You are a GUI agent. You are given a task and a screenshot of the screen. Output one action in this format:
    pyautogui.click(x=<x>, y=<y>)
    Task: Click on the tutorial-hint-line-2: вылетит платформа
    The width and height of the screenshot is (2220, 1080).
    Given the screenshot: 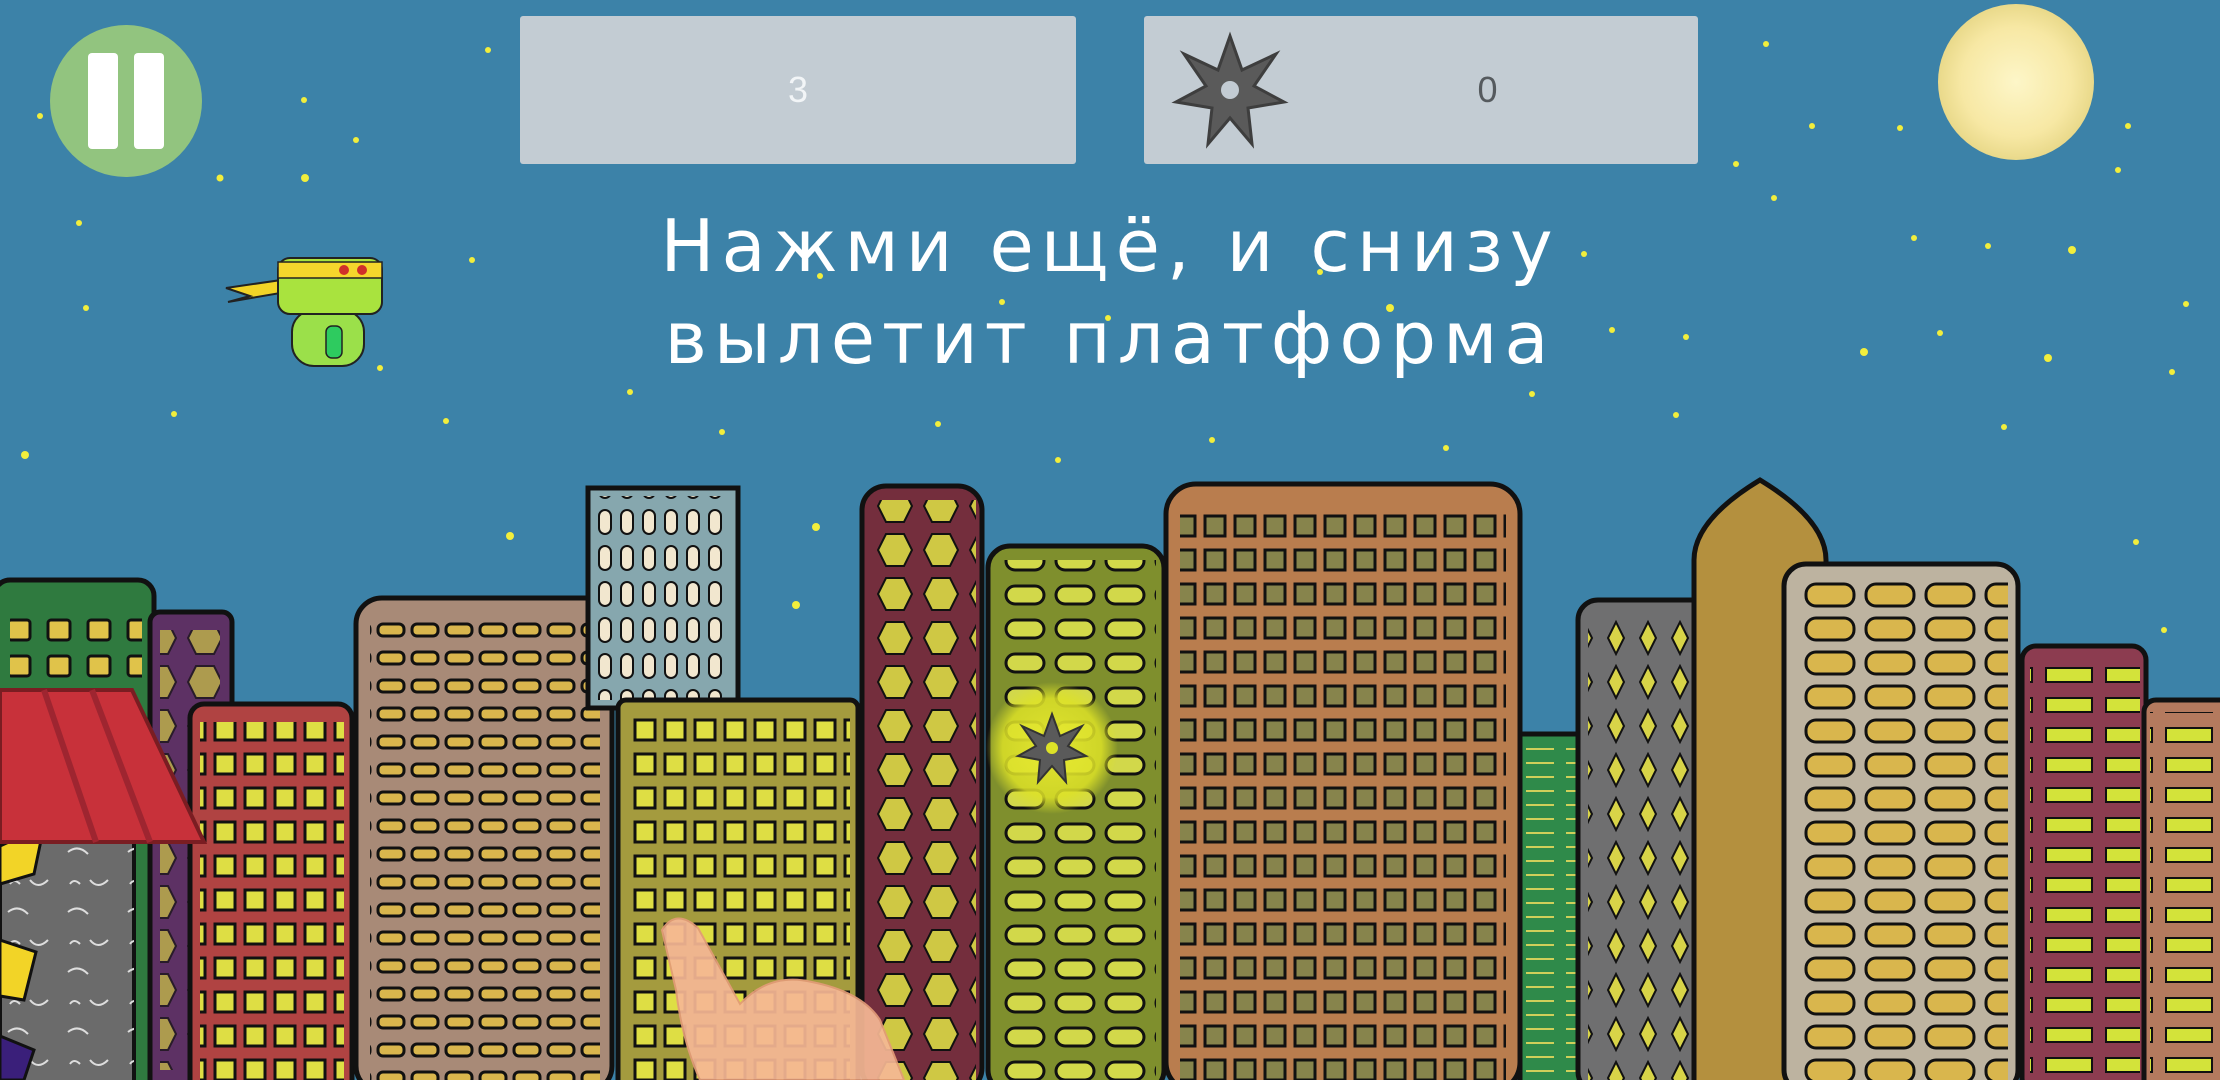 What is the action you would take?
    pyautogui.click(x=1110, y=338)
    